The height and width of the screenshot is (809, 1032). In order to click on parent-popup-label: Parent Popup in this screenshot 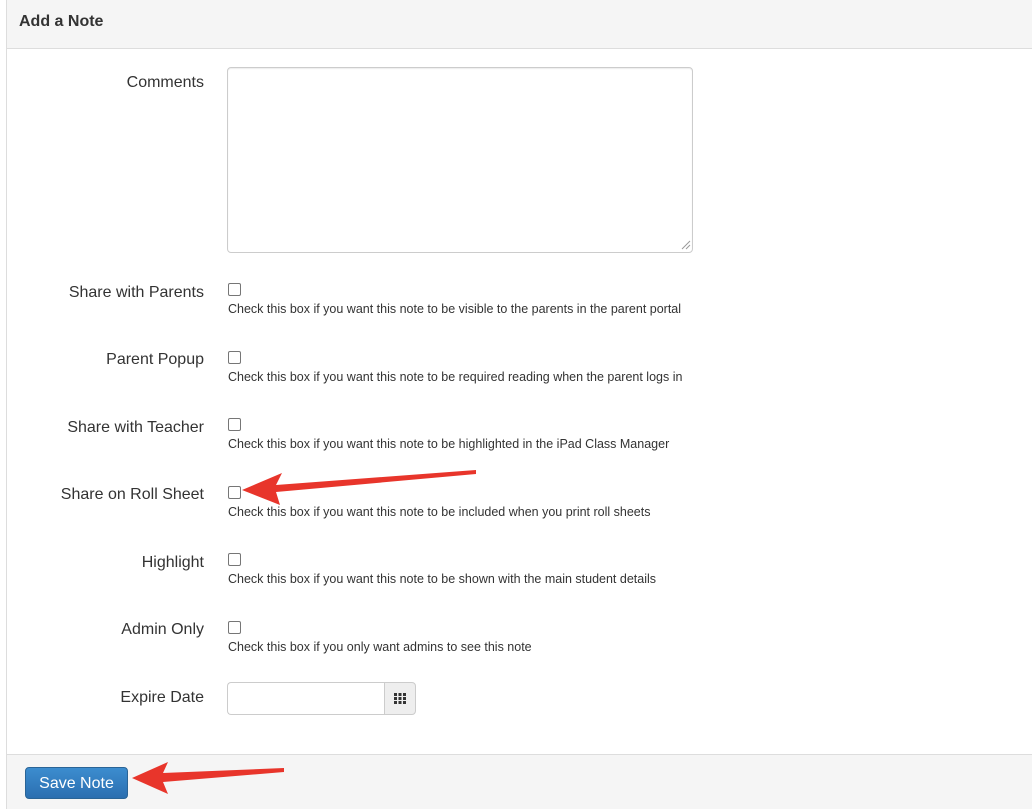, I will do `click(155, 359)`.